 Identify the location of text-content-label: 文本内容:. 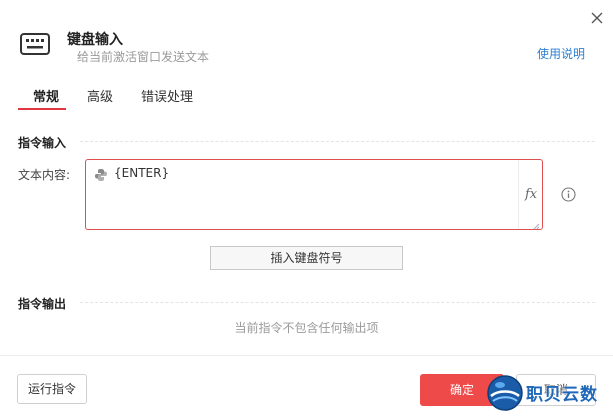
(44, 175).